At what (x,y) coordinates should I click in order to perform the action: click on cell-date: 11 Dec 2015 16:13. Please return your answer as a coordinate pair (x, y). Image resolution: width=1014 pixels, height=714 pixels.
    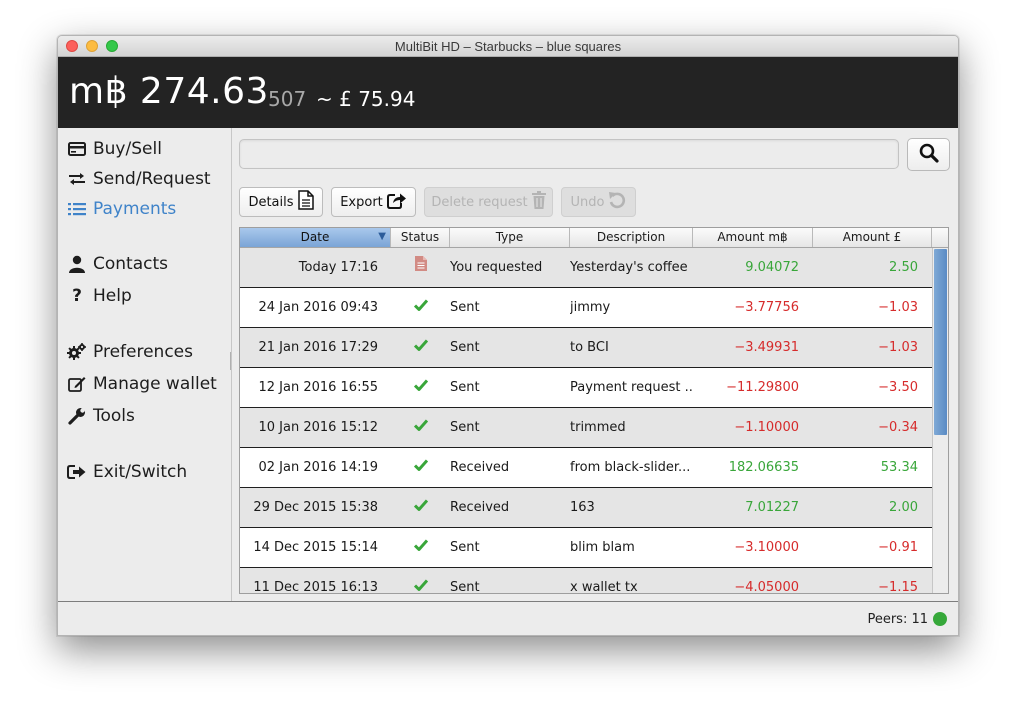
    Looking at the image, I should click on (315, 587).